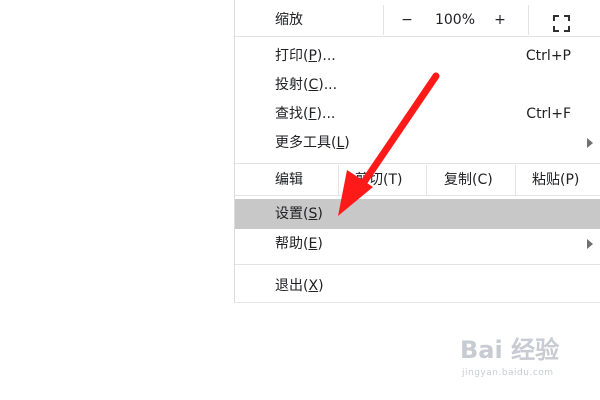  I want to click on zoom-divider, so click(383, 20).